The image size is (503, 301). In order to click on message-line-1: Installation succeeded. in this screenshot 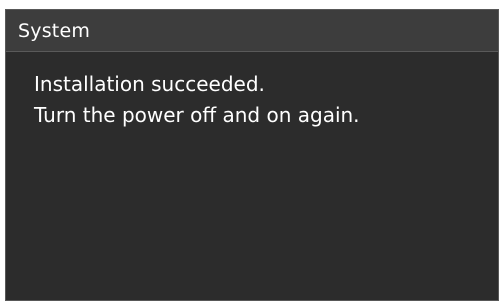, I will do `click(149, 84)`.